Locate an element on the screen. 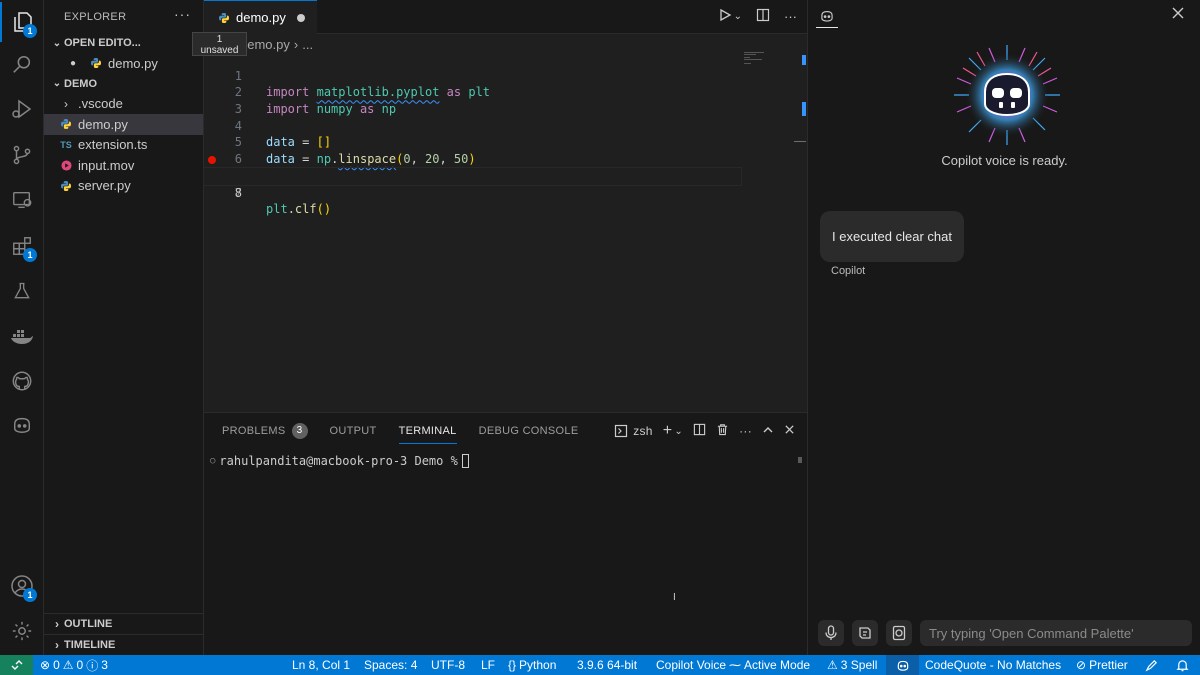  timeline-section: › TIMELINE is located at coordinates (124, 644).